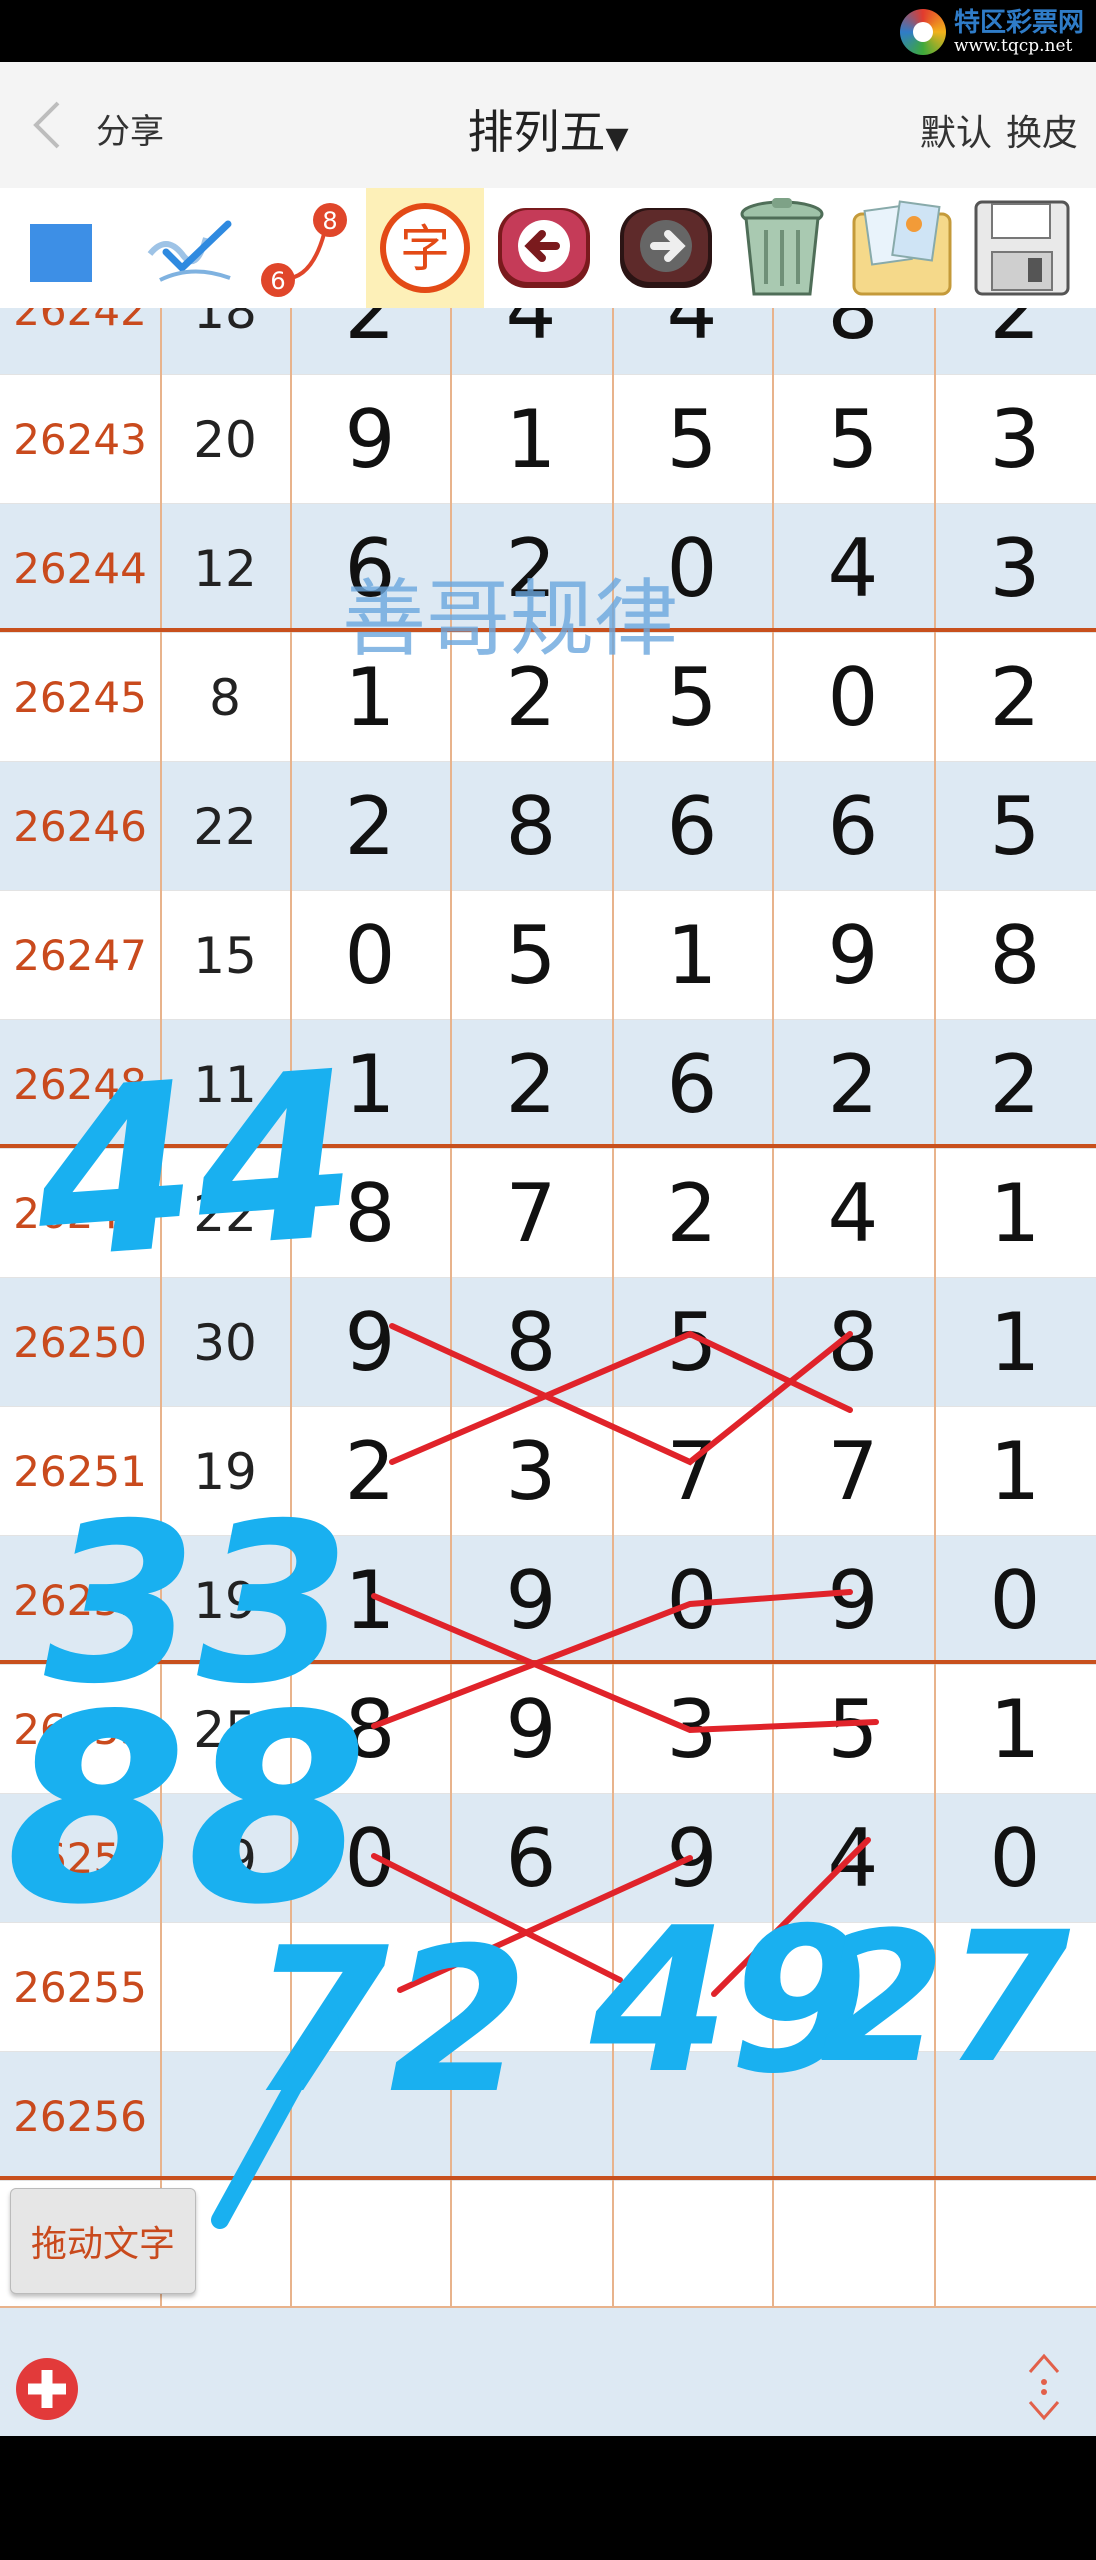 Image resolution: width=1096 pixels, height=2560 pixels. I want to click on table-row: 26249 22 8 7 2 4 1, so click(548, 1213).